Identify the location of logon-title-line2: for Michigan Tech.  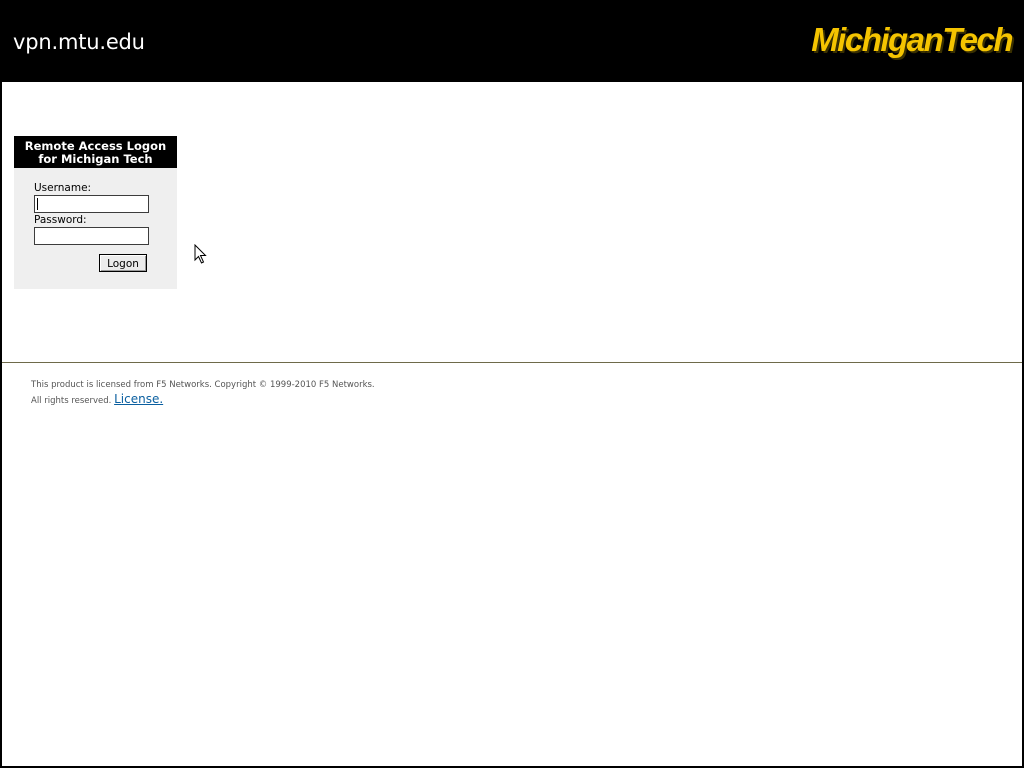
(95, 159).